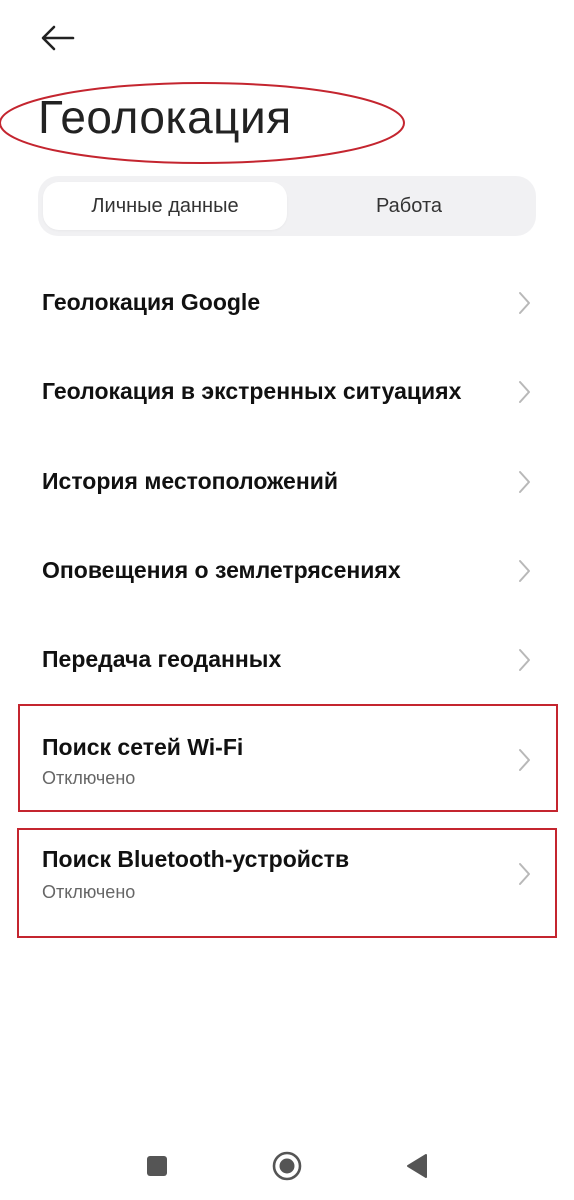  Describe the element at coordinates (221, 570) in the screenshot. I see `menu-item-label: Оповещения о землетрясениях` at that location.